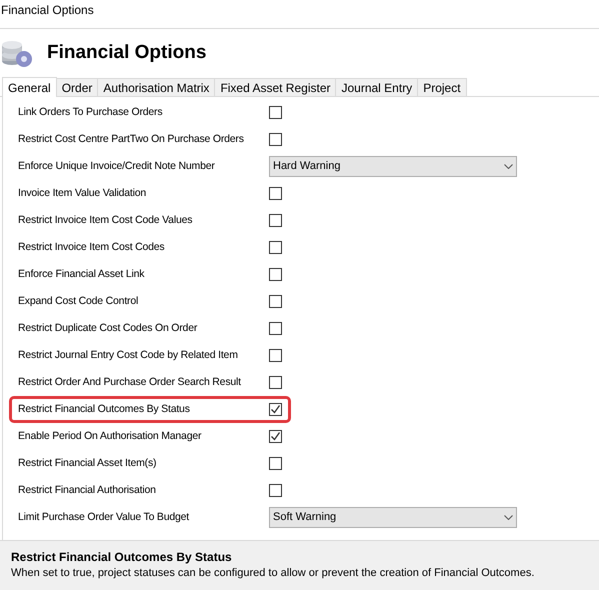 This screenshot has height=590, width=599. I want to click on setting-label: Restrict Financial Outcomes By Status, so click(104, 409).